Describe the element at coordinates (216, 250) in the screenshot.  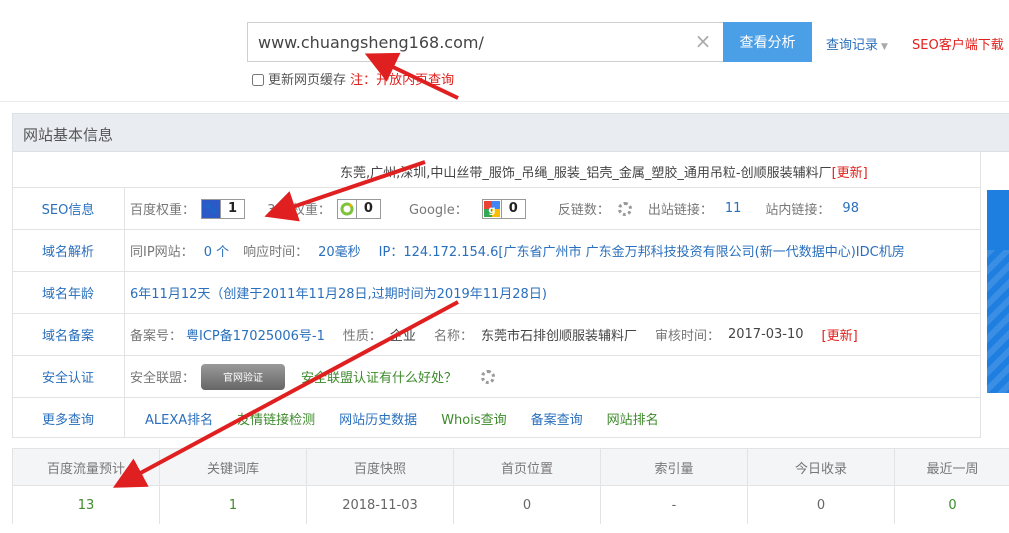
I see `same-ip-value: 0 个` at that location.